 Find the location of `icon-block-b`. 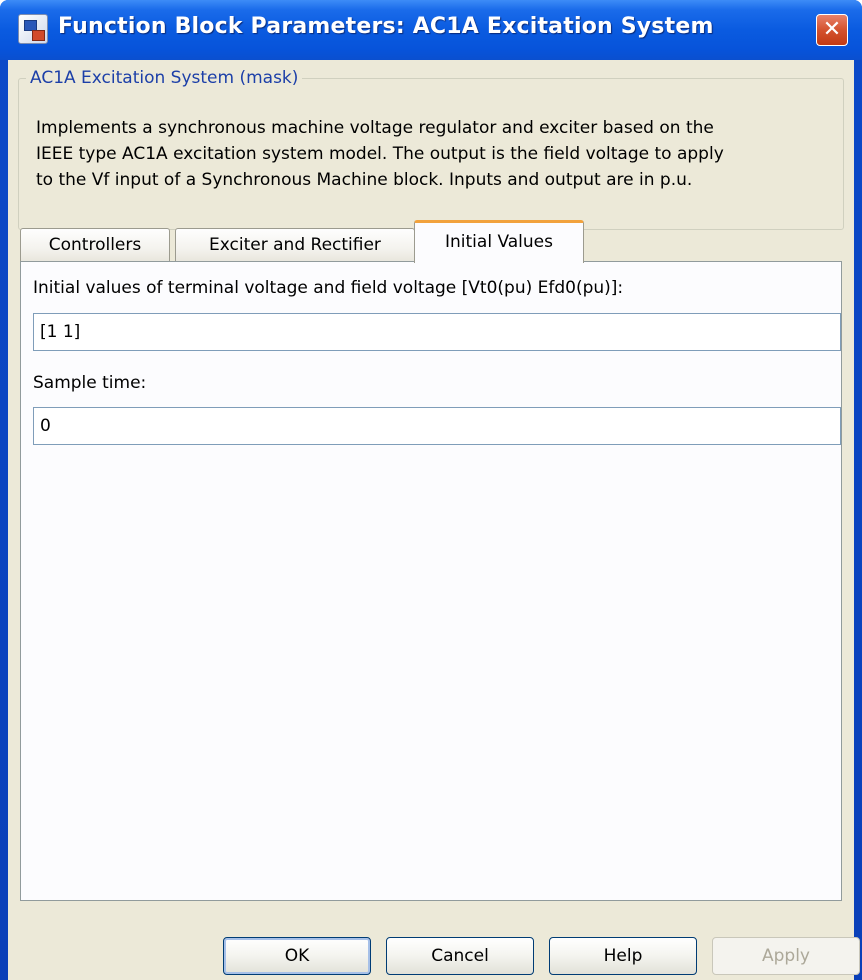

icon-block-b is located at coordinates (38, 35).